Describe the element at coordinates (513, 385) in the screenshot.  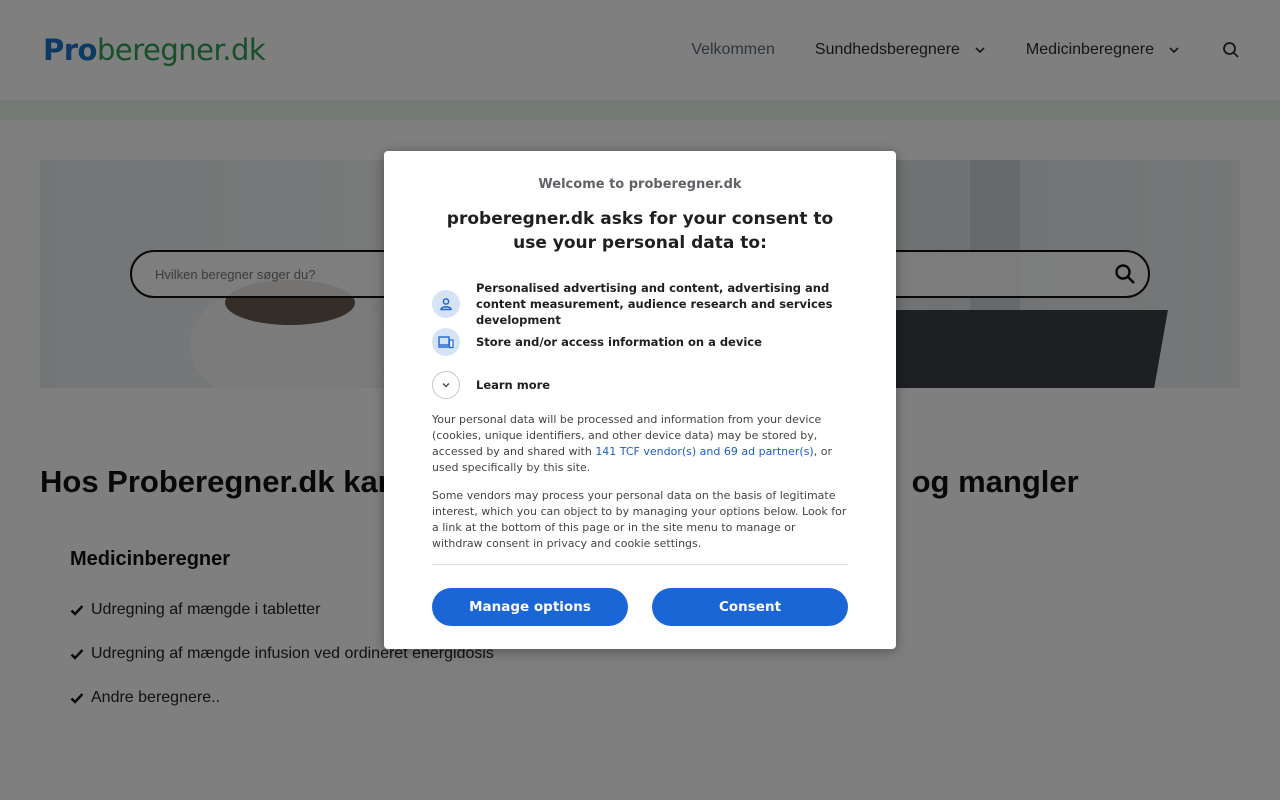
I see `learn-more-label: Learn more` at that location.